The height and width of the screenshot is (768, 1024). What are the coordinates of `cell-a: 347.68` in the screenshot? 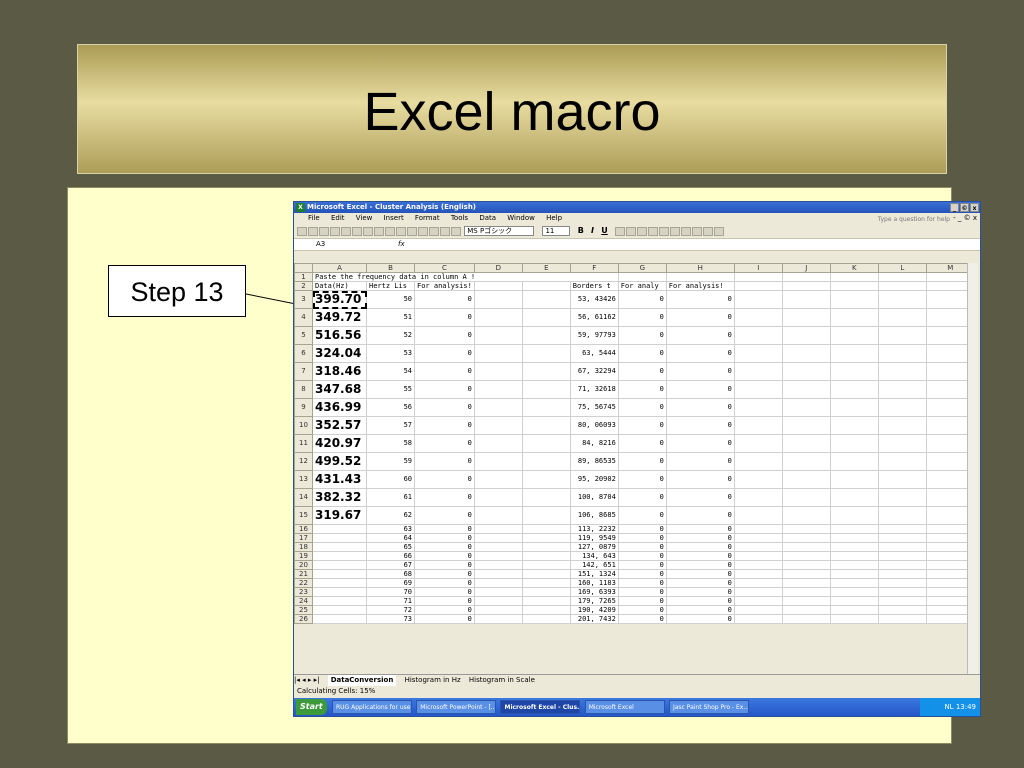 It's located at (339, 389).